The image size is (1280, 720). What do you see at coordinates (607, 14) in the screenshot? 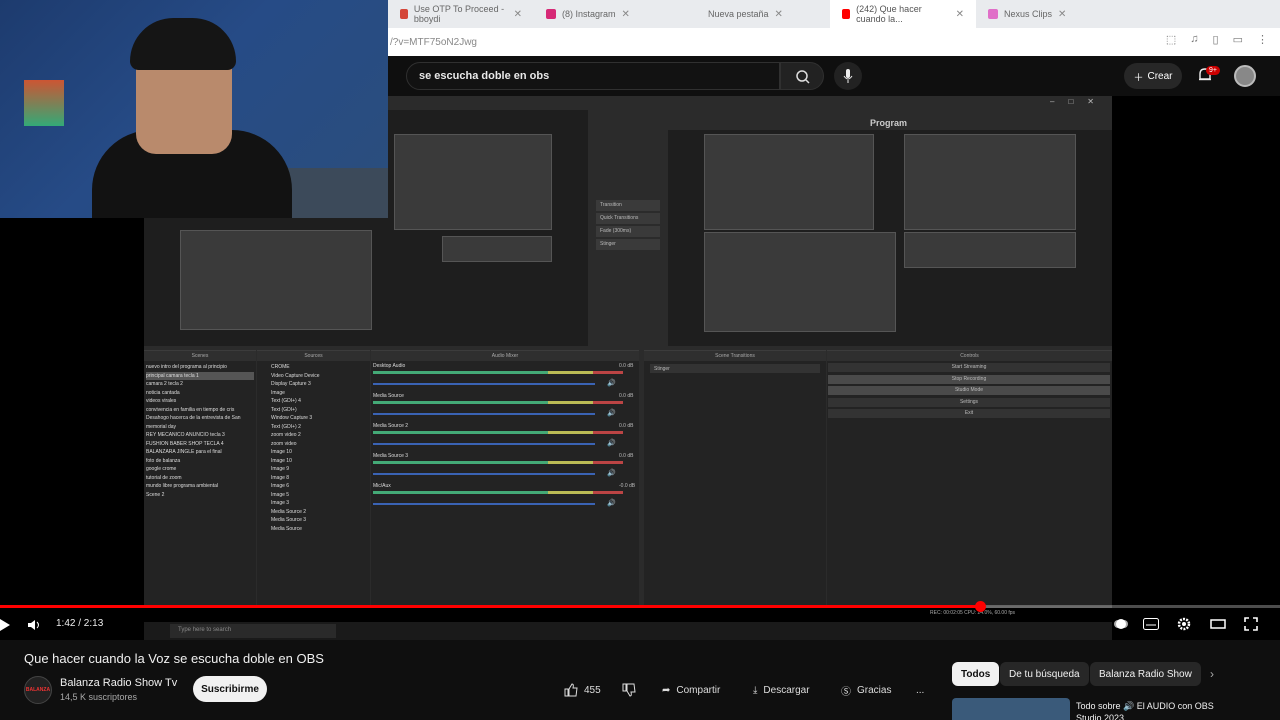
I see `browser-tab-1: (8) Instagram ✕` at bounding box center [607, 14].